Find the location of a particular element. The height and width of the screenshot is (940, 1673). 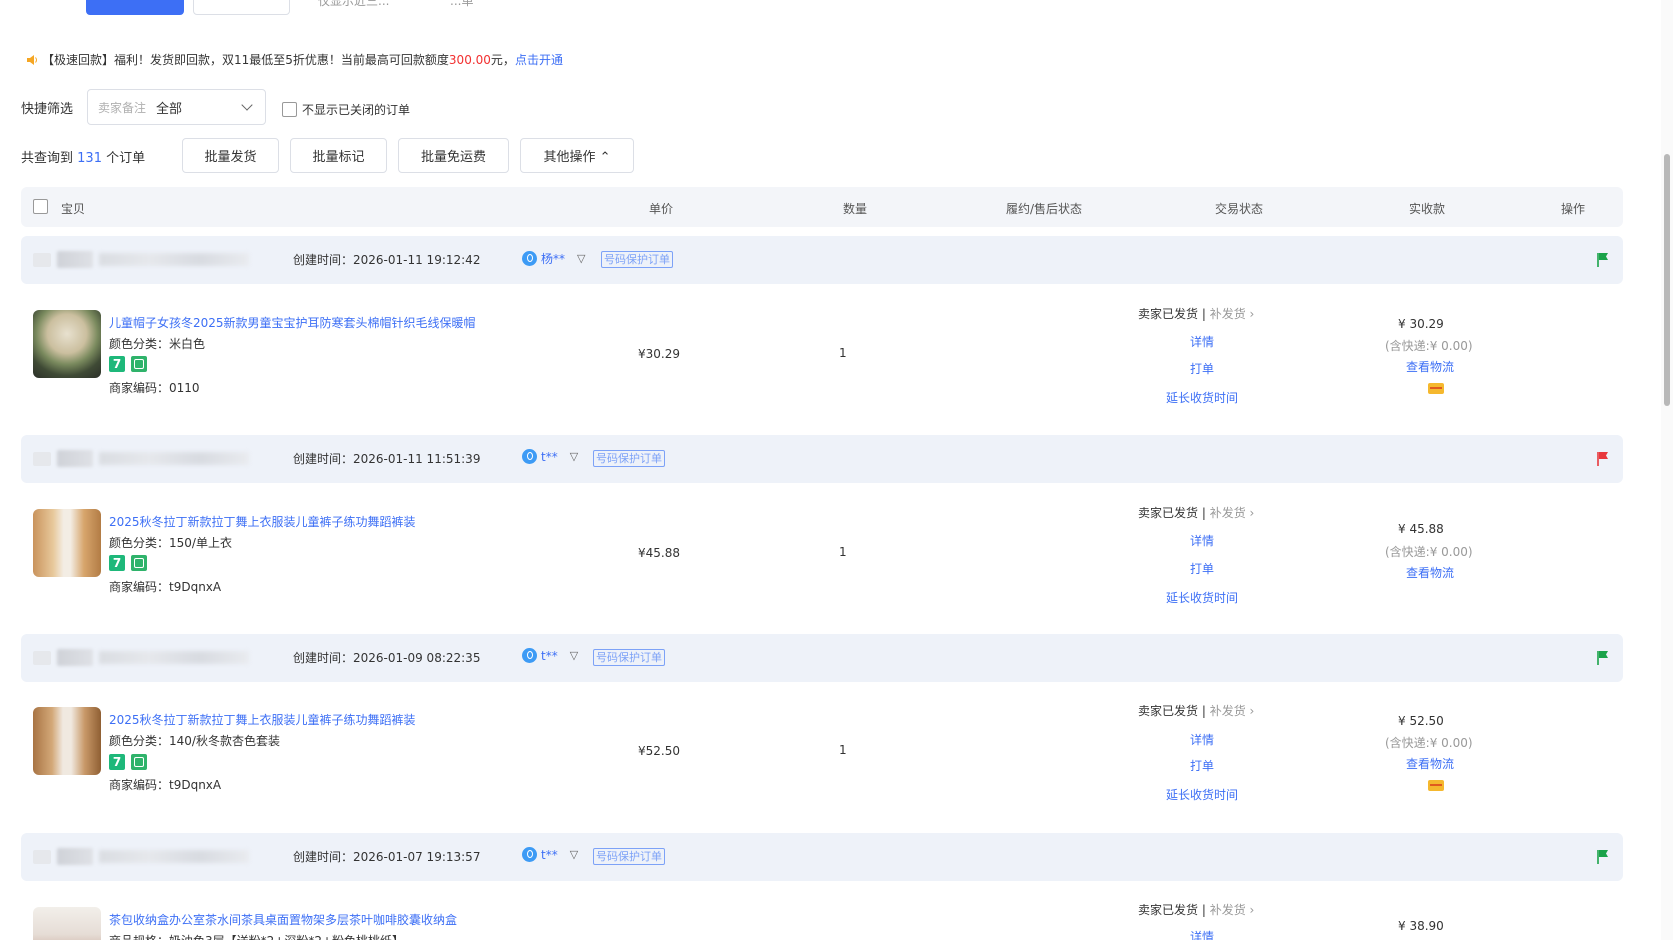

more-actions-button: 其他操作 ⌃ is located at coordinates (577, 155).